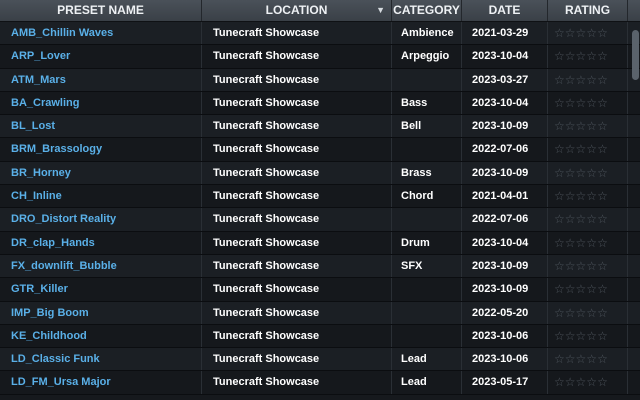 This screenshot has width=640, height=400. What do you see at coordinates (635, 55) in the screenshot?
I see `vertical-scrollbar` at bounding box center [635, 55].